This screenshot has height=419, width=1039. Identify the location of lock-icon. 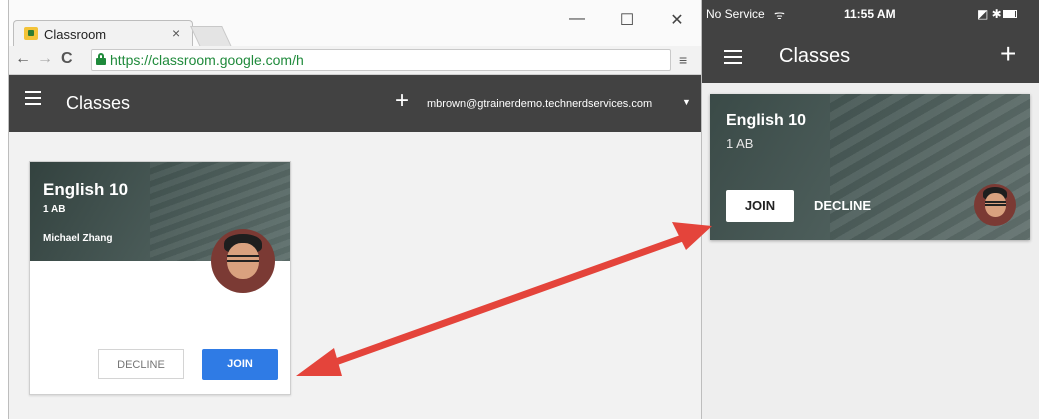
(101, 59).